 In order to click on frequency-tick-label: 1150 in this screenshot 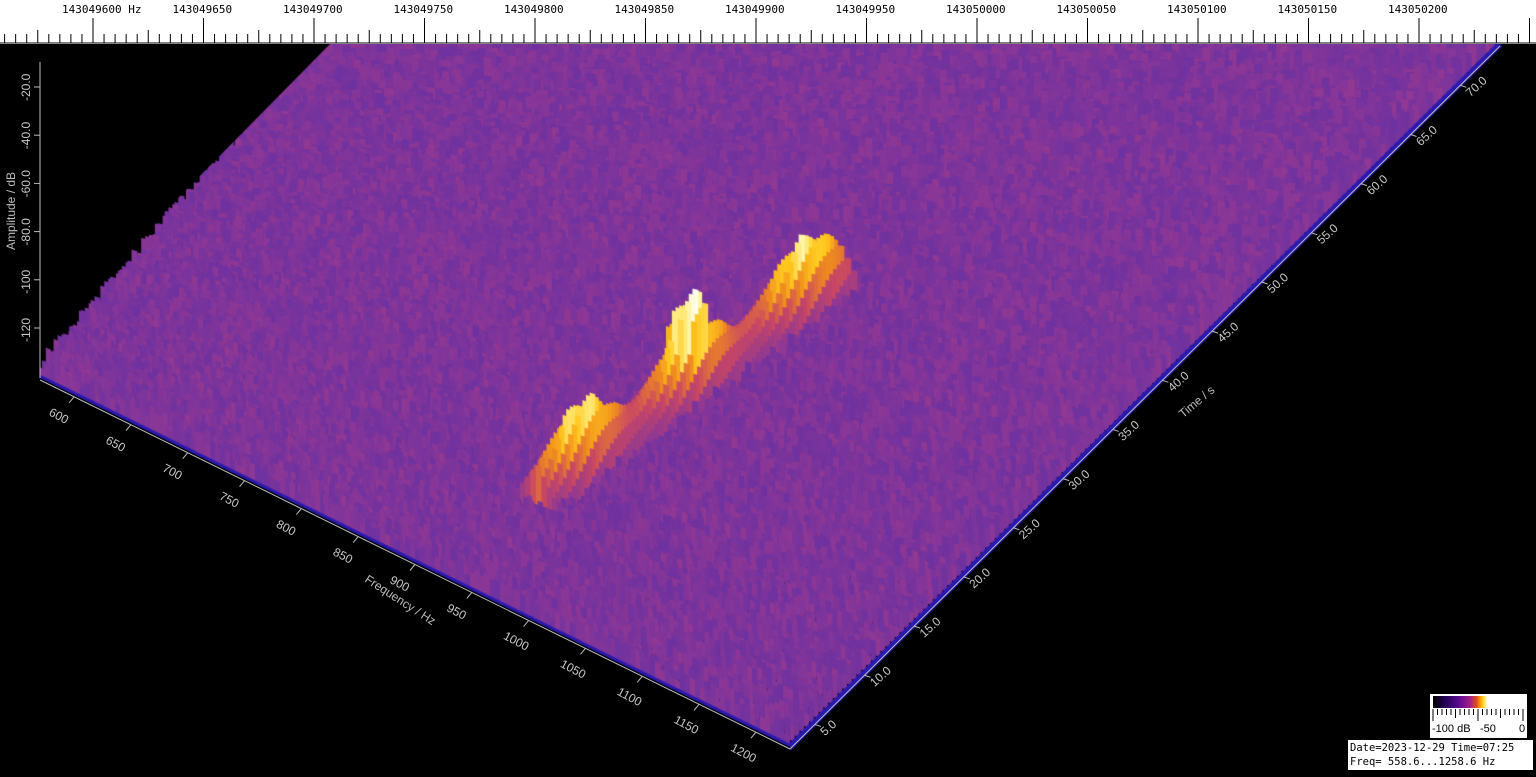, I will do `click(687, 725)`.